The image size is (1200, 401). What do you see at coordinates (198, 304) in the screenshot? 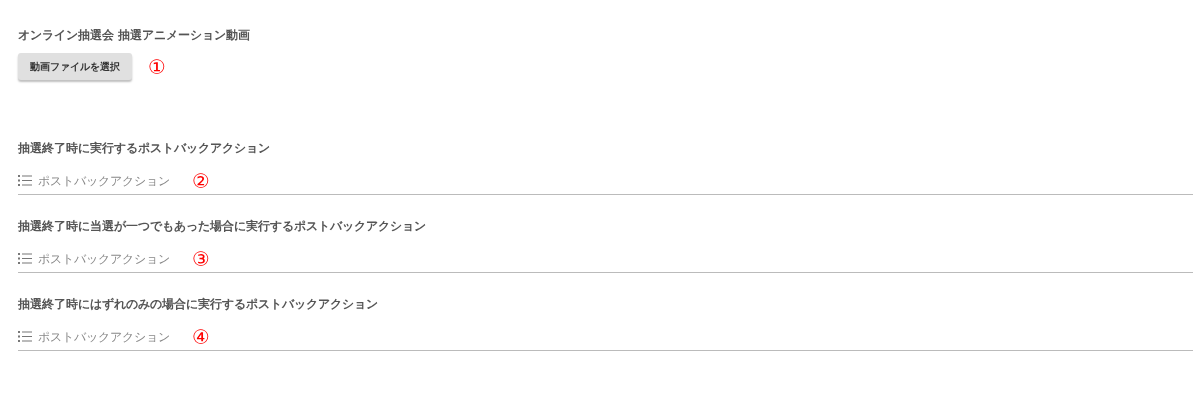
I see `field-label: 抽選終了時にはずれのみの場合に実行するポストバックアクション` at bounding box center [198, 304].